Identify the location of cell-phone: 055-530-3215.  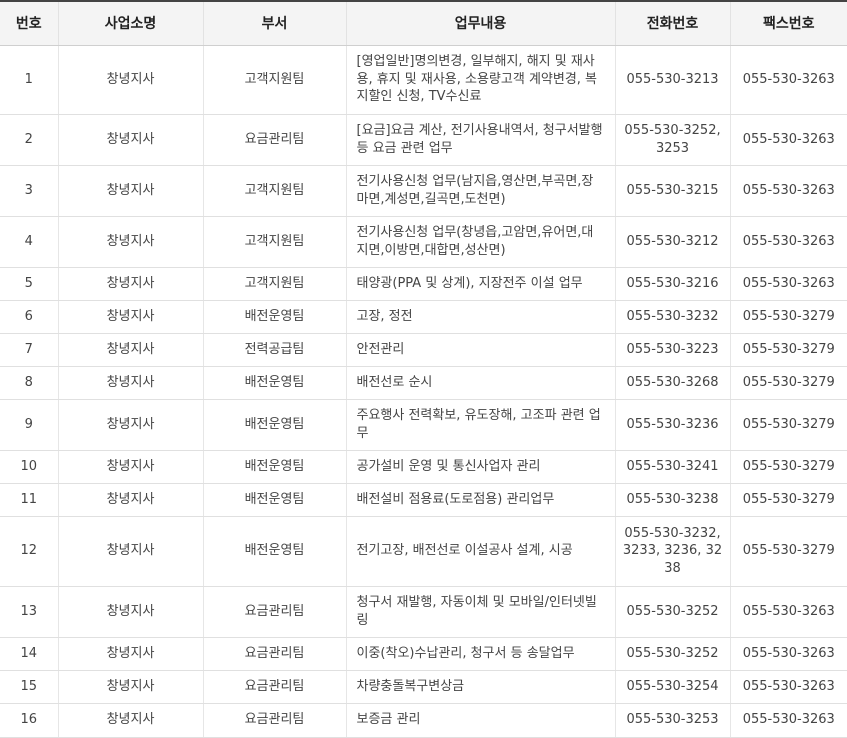
(672, 191).